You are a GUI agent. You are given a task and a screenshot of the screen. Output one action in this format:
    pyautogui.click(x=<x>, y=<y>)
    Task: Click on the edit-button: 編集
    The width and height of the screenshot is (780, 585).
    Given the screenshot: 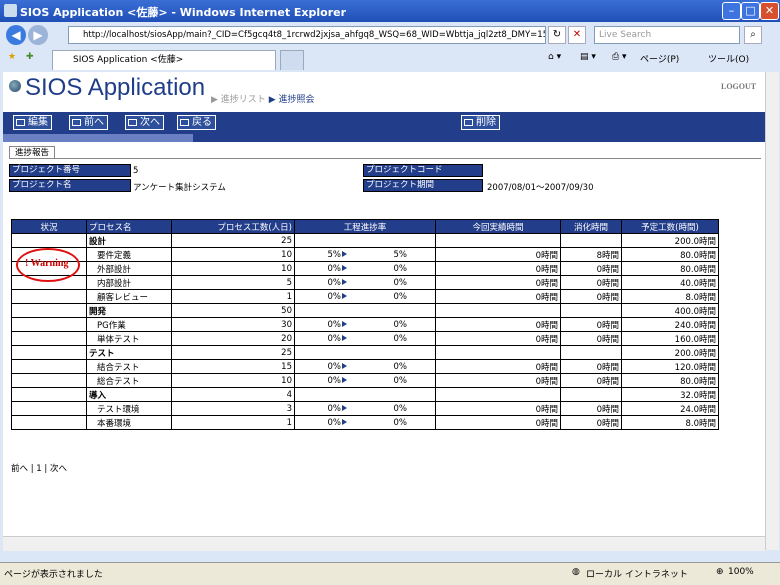 What is the action you would take?
    pyautogui.click(x=32, y=122)
    